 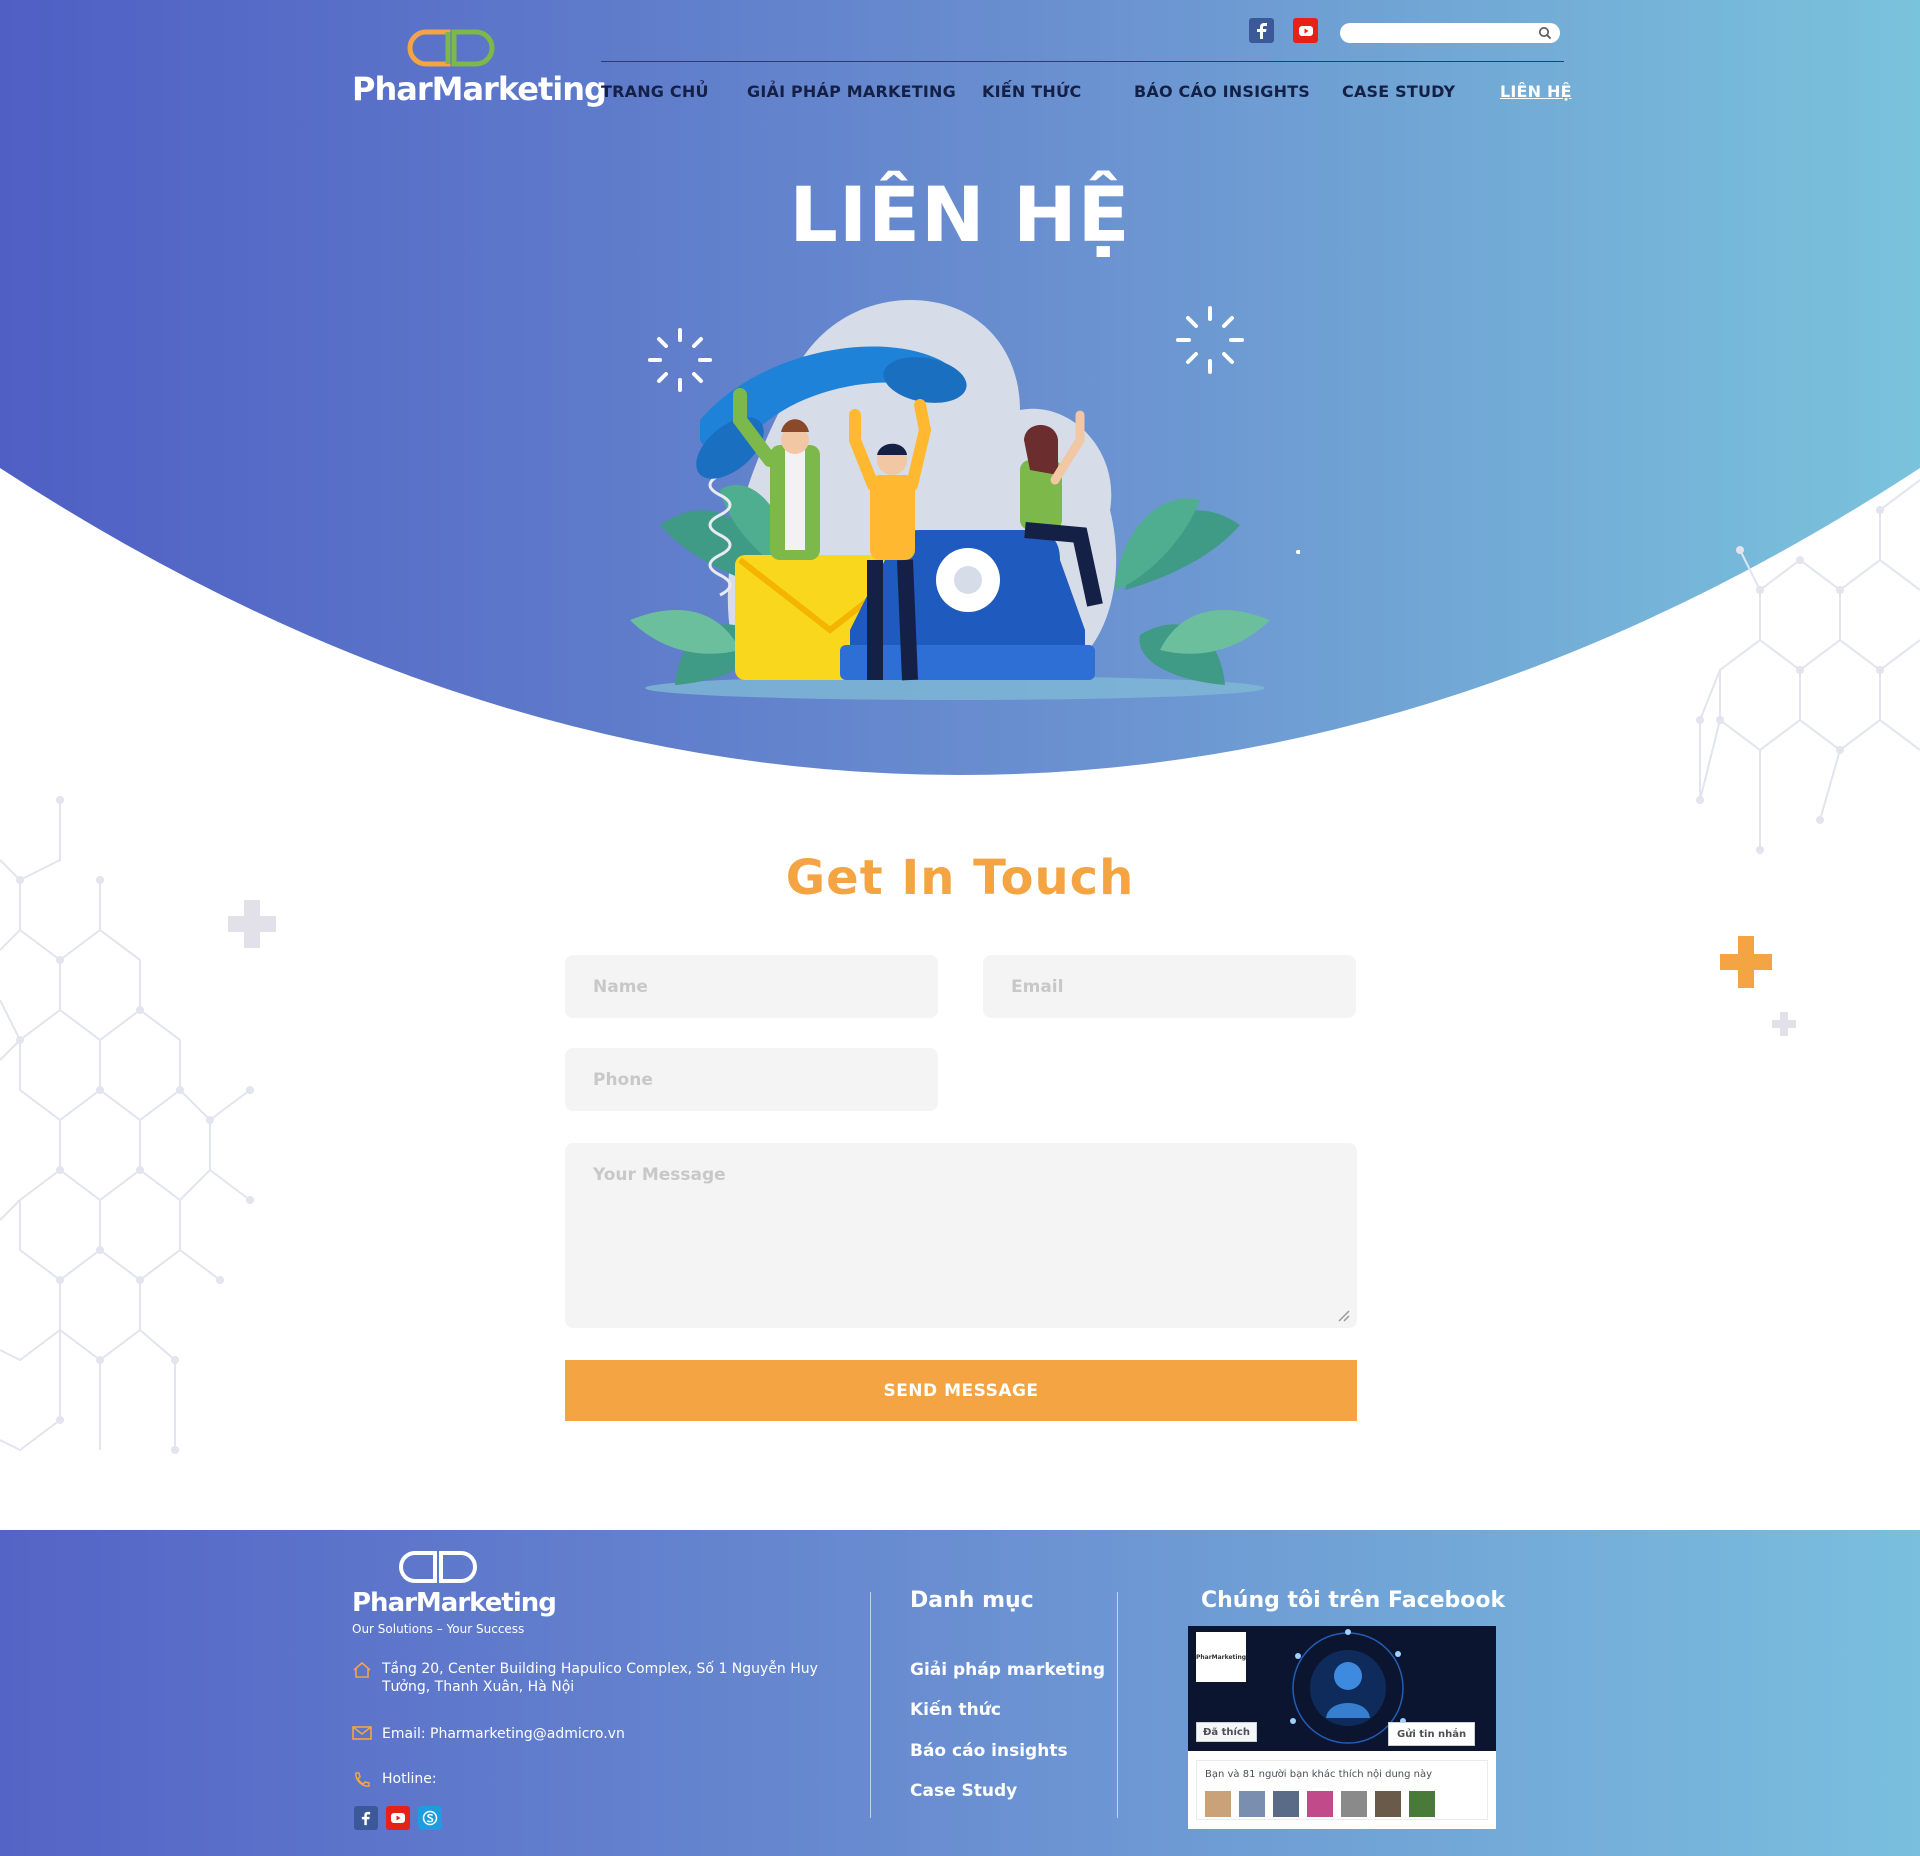 What do you see at coordinates (1545, 33) in the screenshot?
I see `search-icon` at bounding box center [1545, 33].